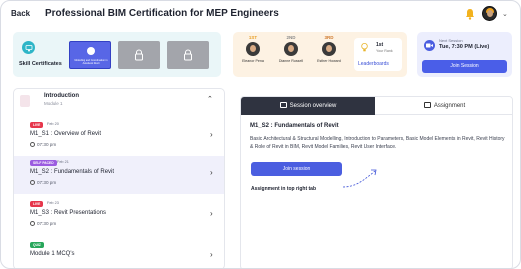 The image size is (521, 269). Describe the element at coordinates (283, 105) in the screenshot. I see `monitor-icon` at that location.